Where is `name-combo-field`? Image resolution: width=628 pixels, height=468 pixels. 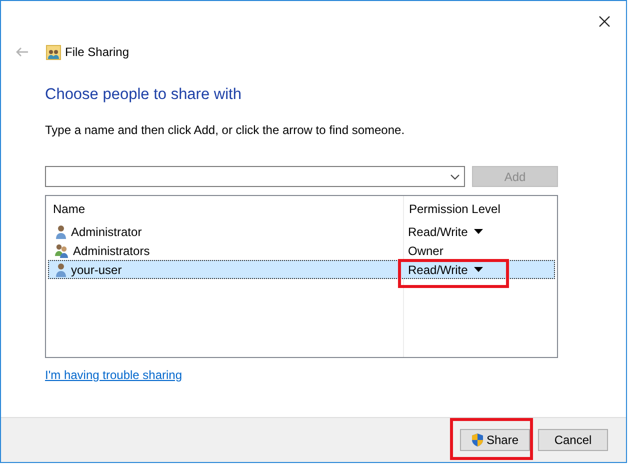 name-combo-field is located at coordinates (255, 176).